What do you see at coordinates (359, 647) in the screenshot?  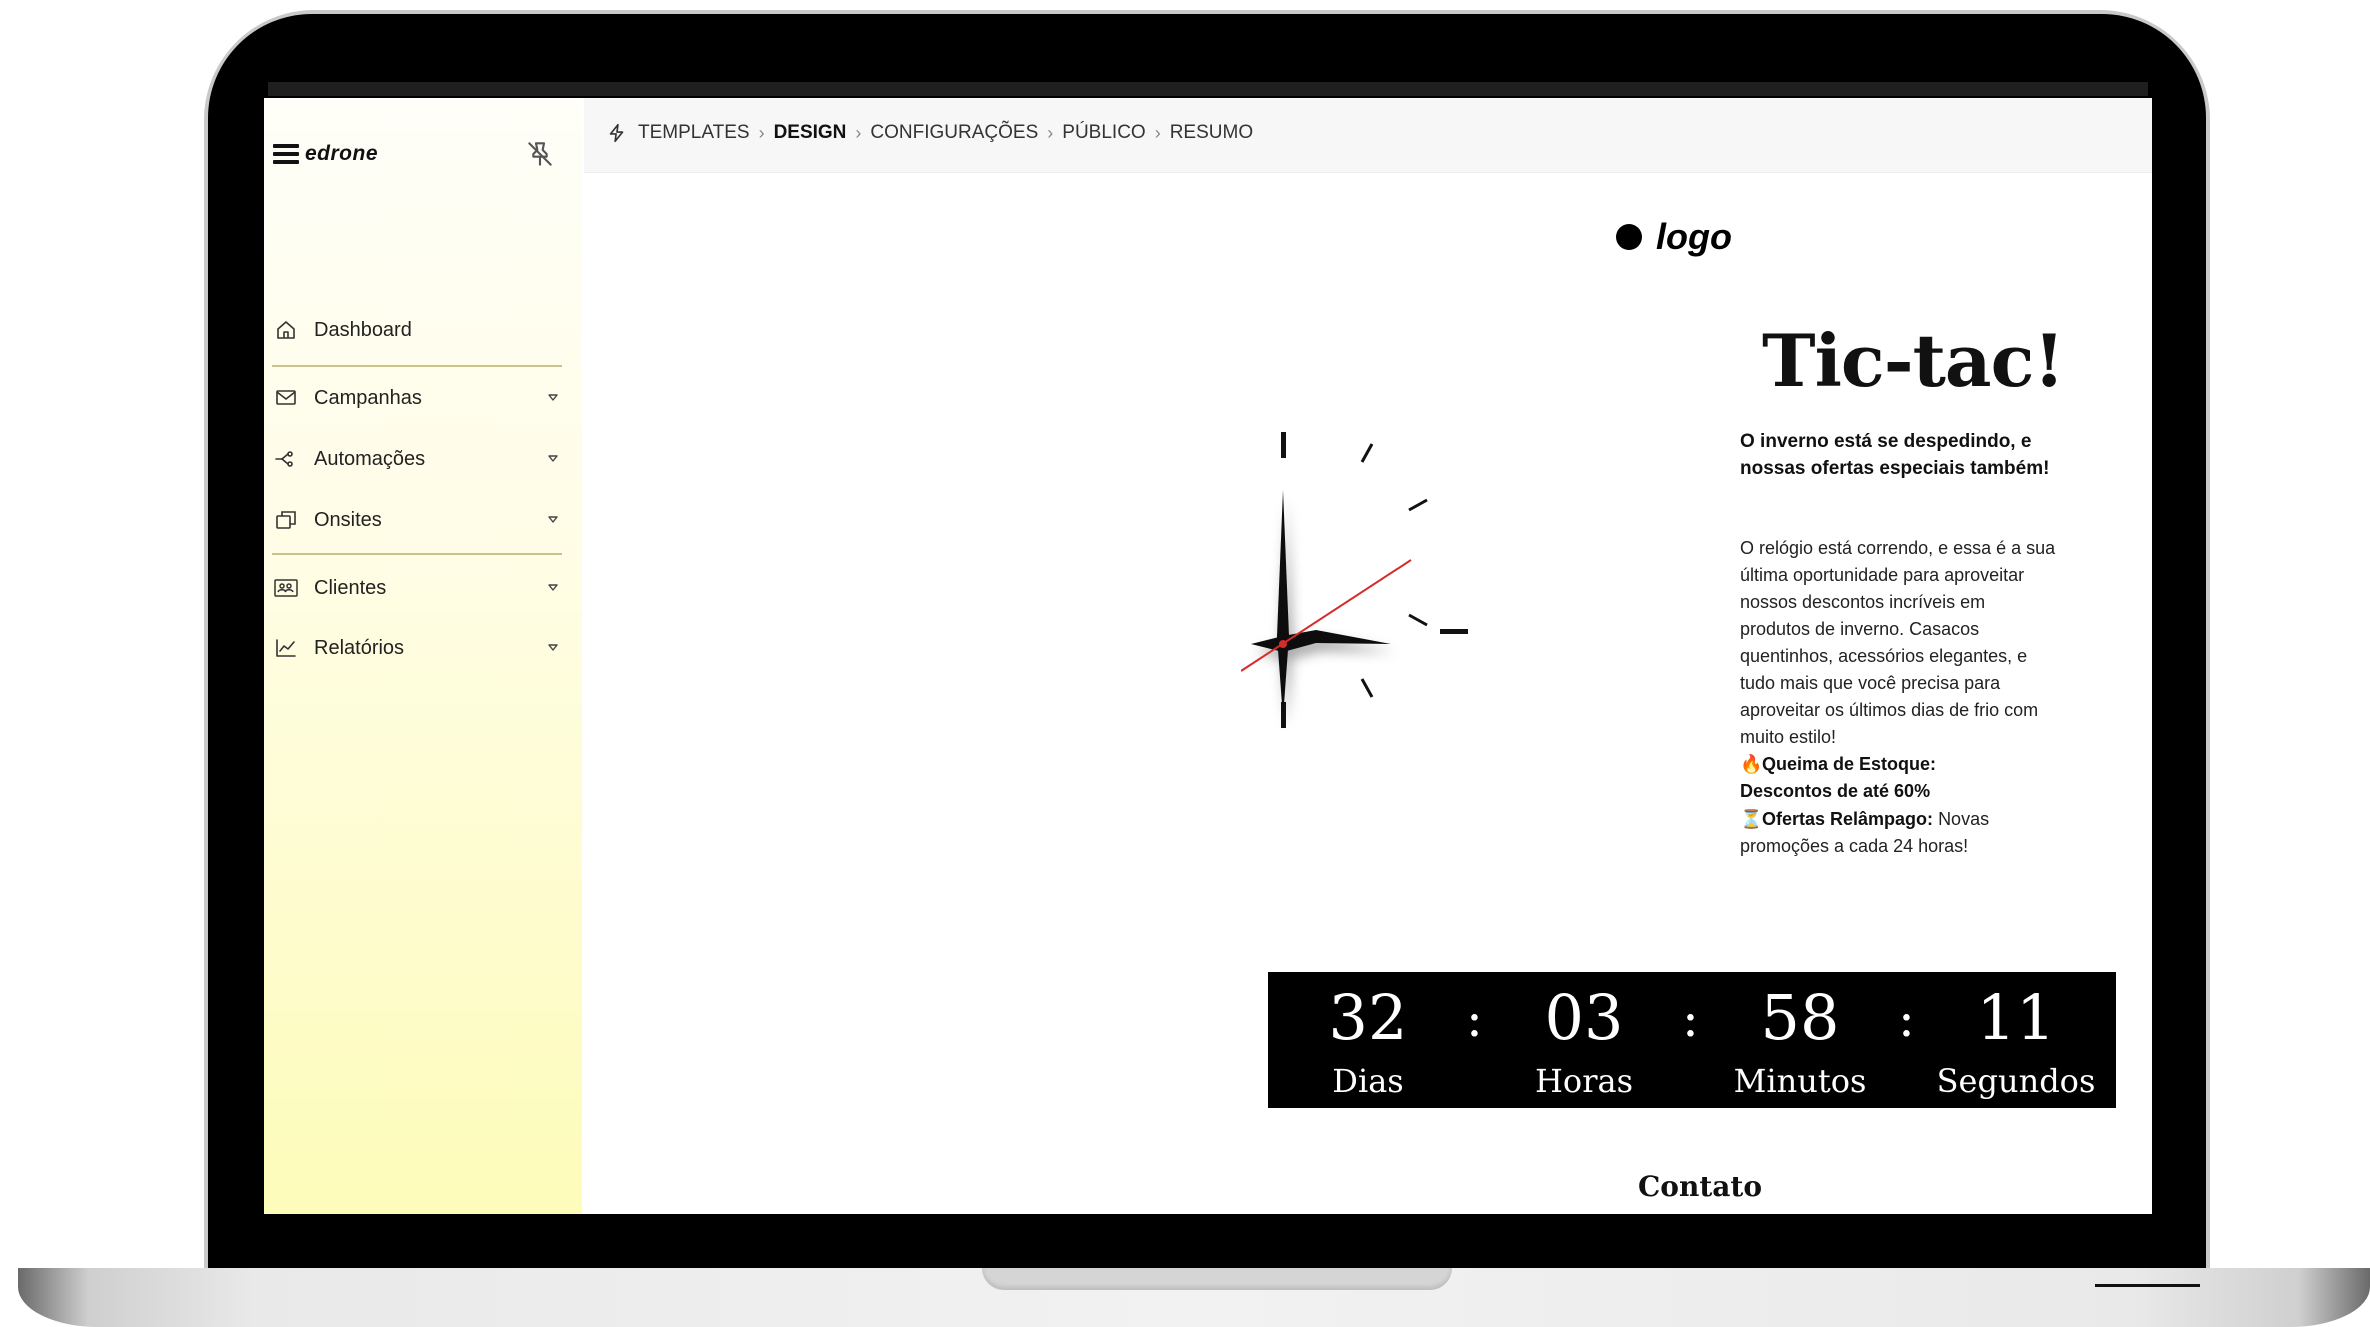 I see `sidebar-item-label: Relatórios` at bounding box center [359, 647].